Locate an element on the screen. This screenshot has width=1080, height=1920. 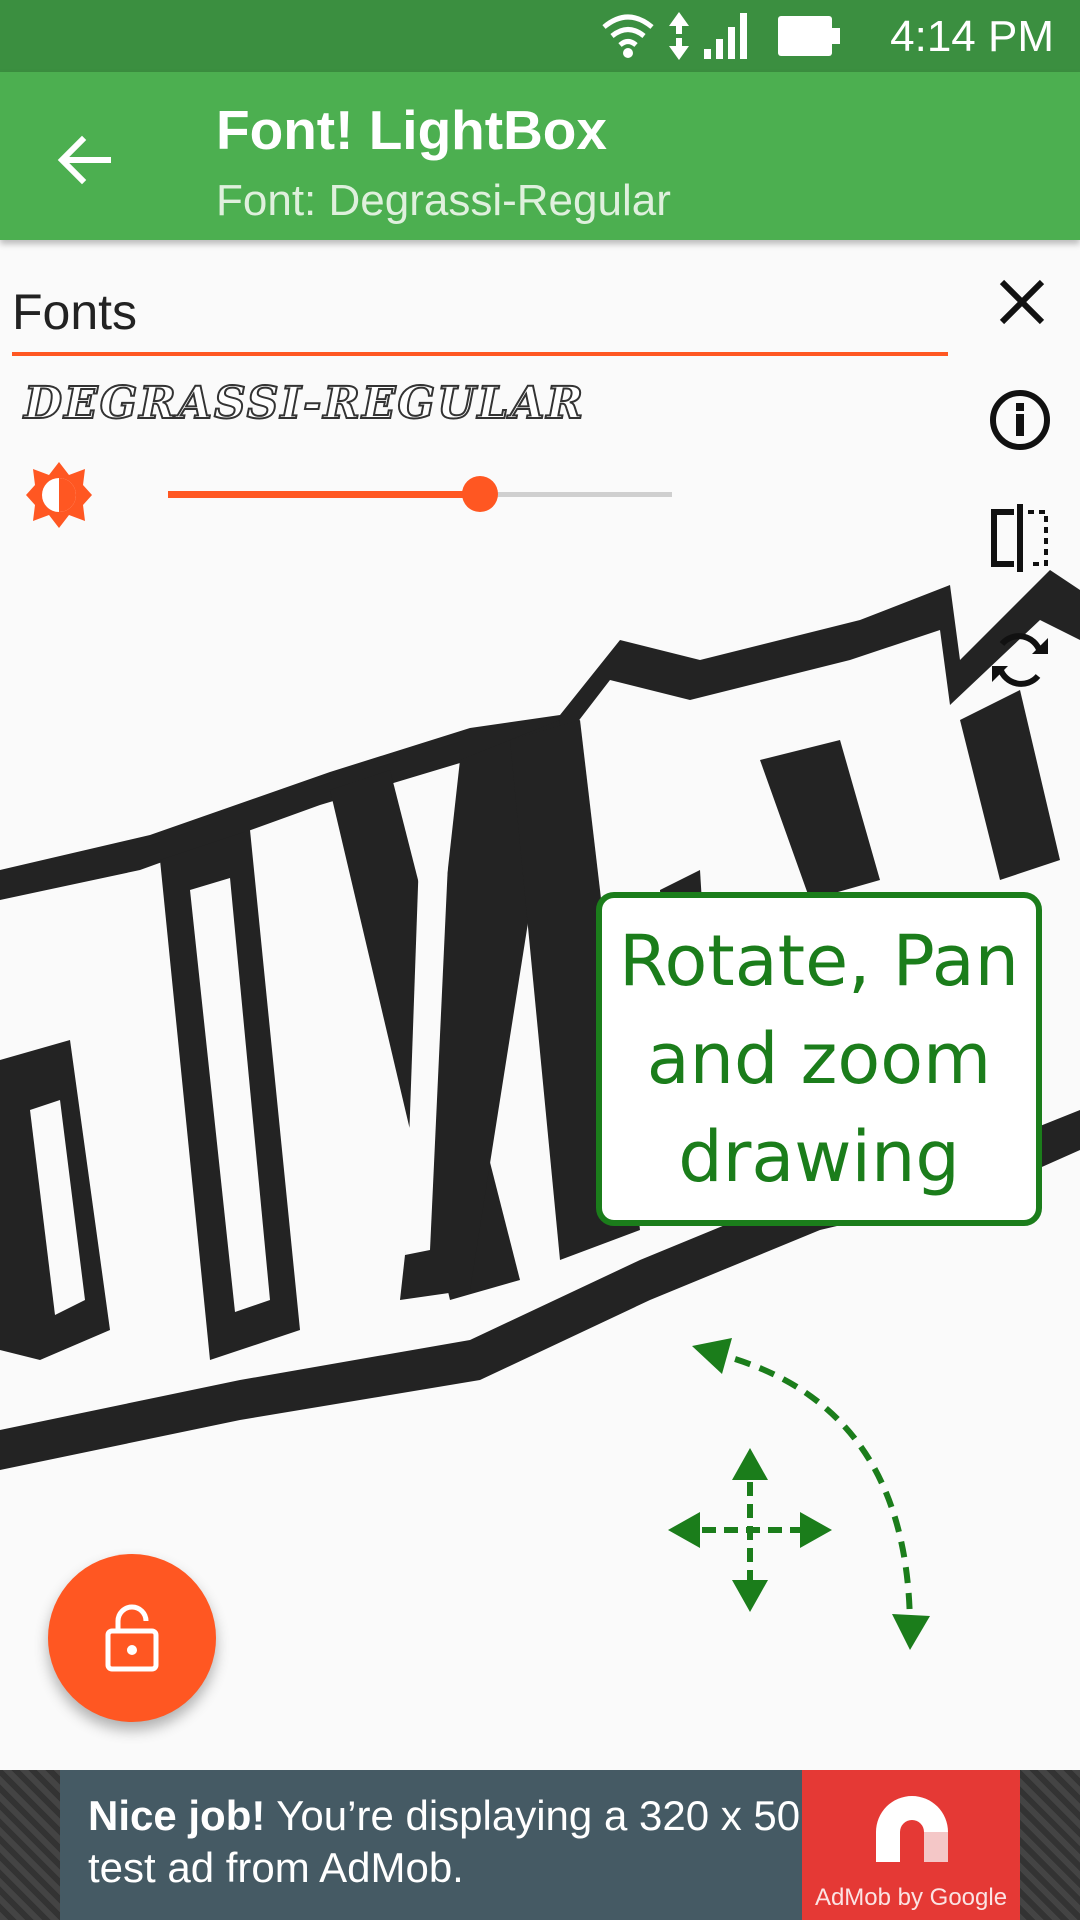
status-bar: 4:14 PM is located at coordinates (540, 36).